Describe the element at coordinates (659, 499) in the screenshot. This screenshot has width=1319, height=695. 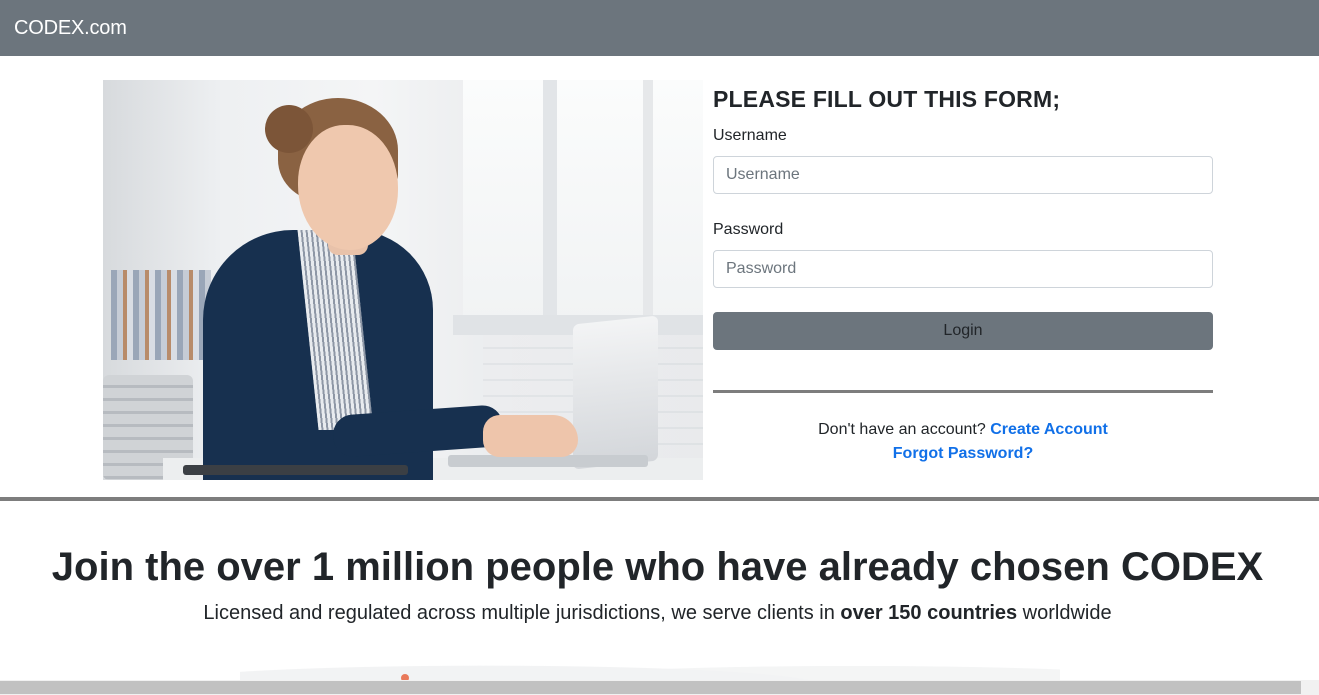
I see `section-divider` at that location.